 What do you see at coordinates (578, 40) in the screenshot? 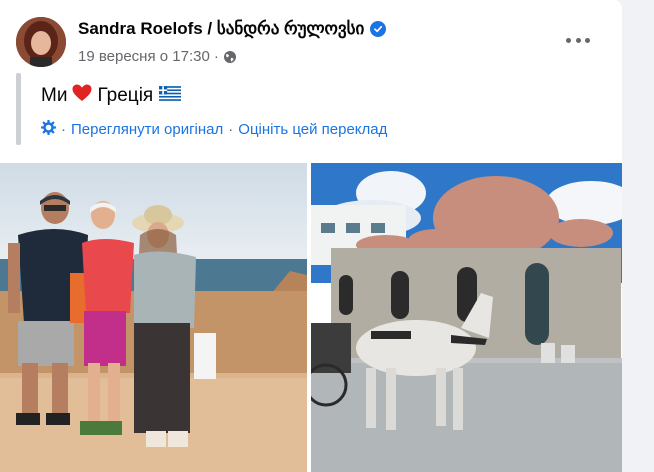
I see `more-options-icon` at bounding box center [578, 40].